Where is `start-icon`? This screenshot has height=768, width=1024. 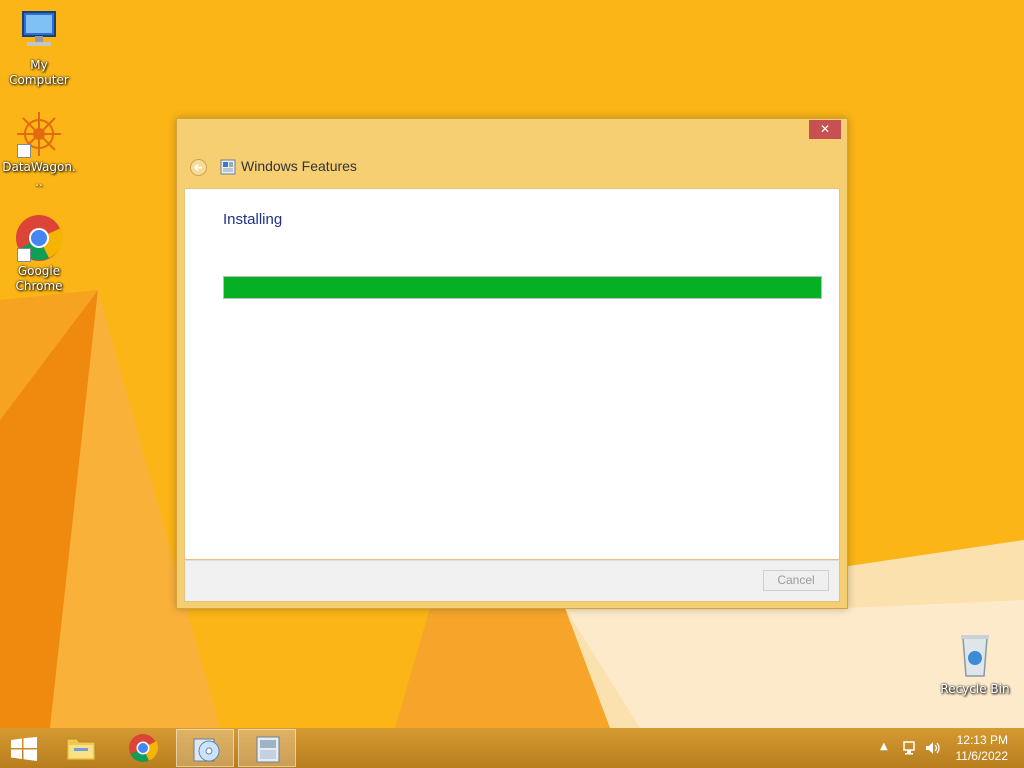
start-icon is located at coordinates (24, 749).